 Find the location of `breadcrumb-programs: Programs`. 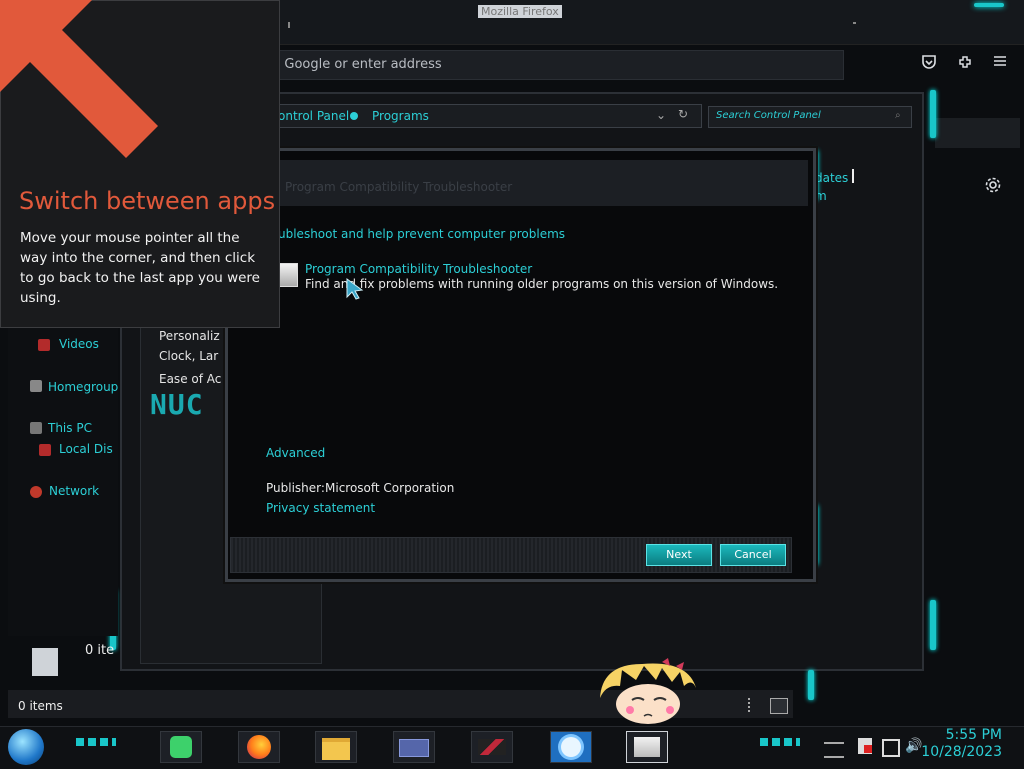

breadcrumb-programs: Programs is located at coordinates (400, 116).